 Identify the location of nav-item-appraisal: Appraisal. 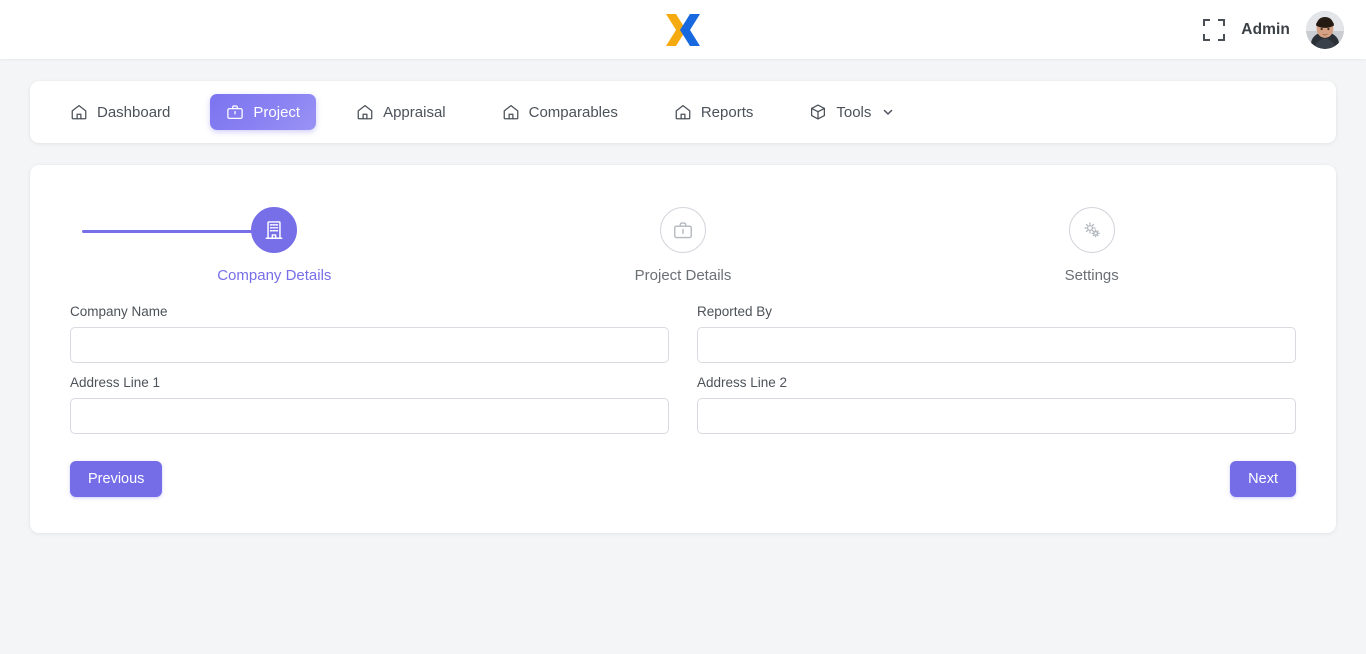
(401, 112).